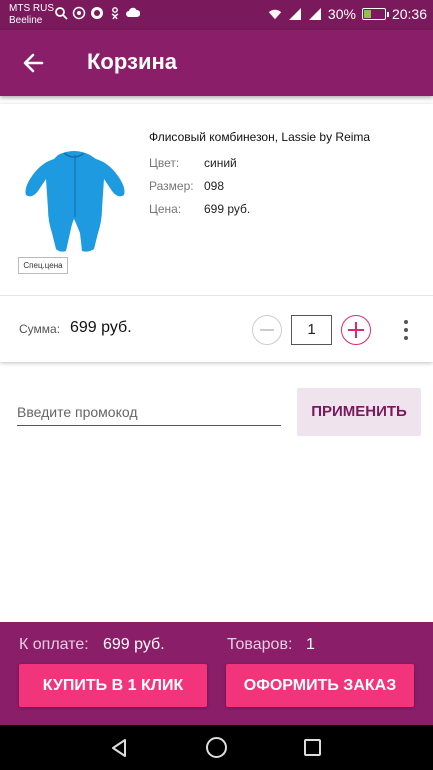  Describe the element at coordinates (406, 330) in the screenshot. I see `more-options-icon` at that location.